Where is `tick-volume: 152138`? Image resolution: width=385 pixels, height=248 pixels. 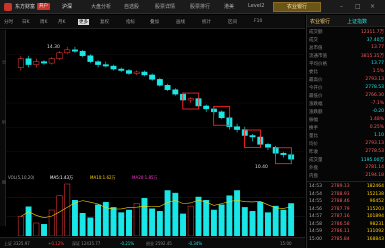 tick-volume: 152138 is located at coordinates (375, 194).